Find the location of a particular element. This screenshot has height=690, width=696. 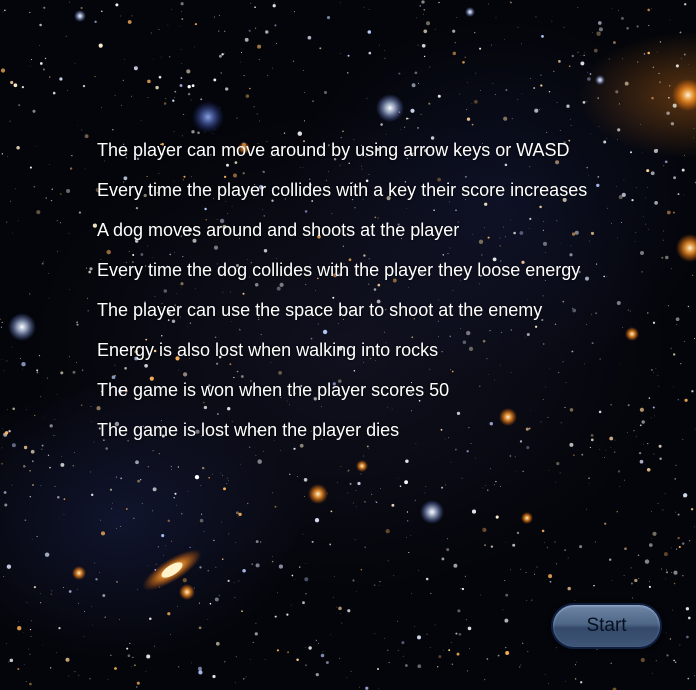

start-button: Start is located at coordinates (606, 626).